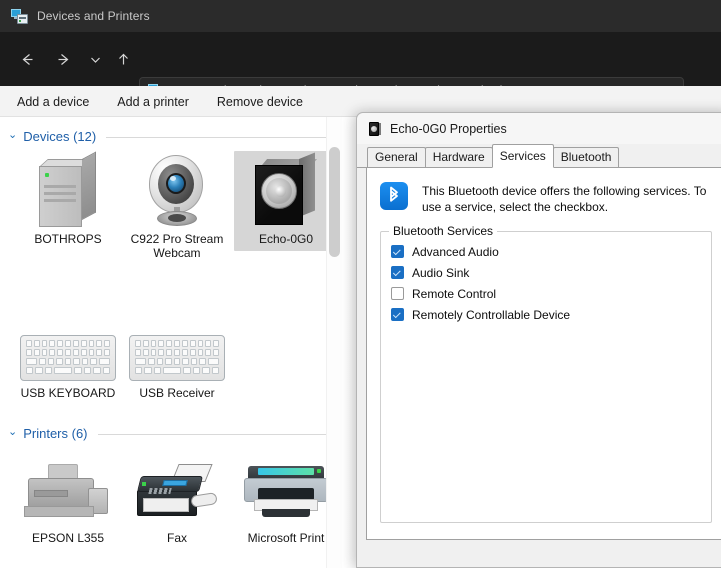 The width and height of the screenshot is (721, 568). I want to click on printer-tile-epson-l355: EPSON L355, so click(68, 500).